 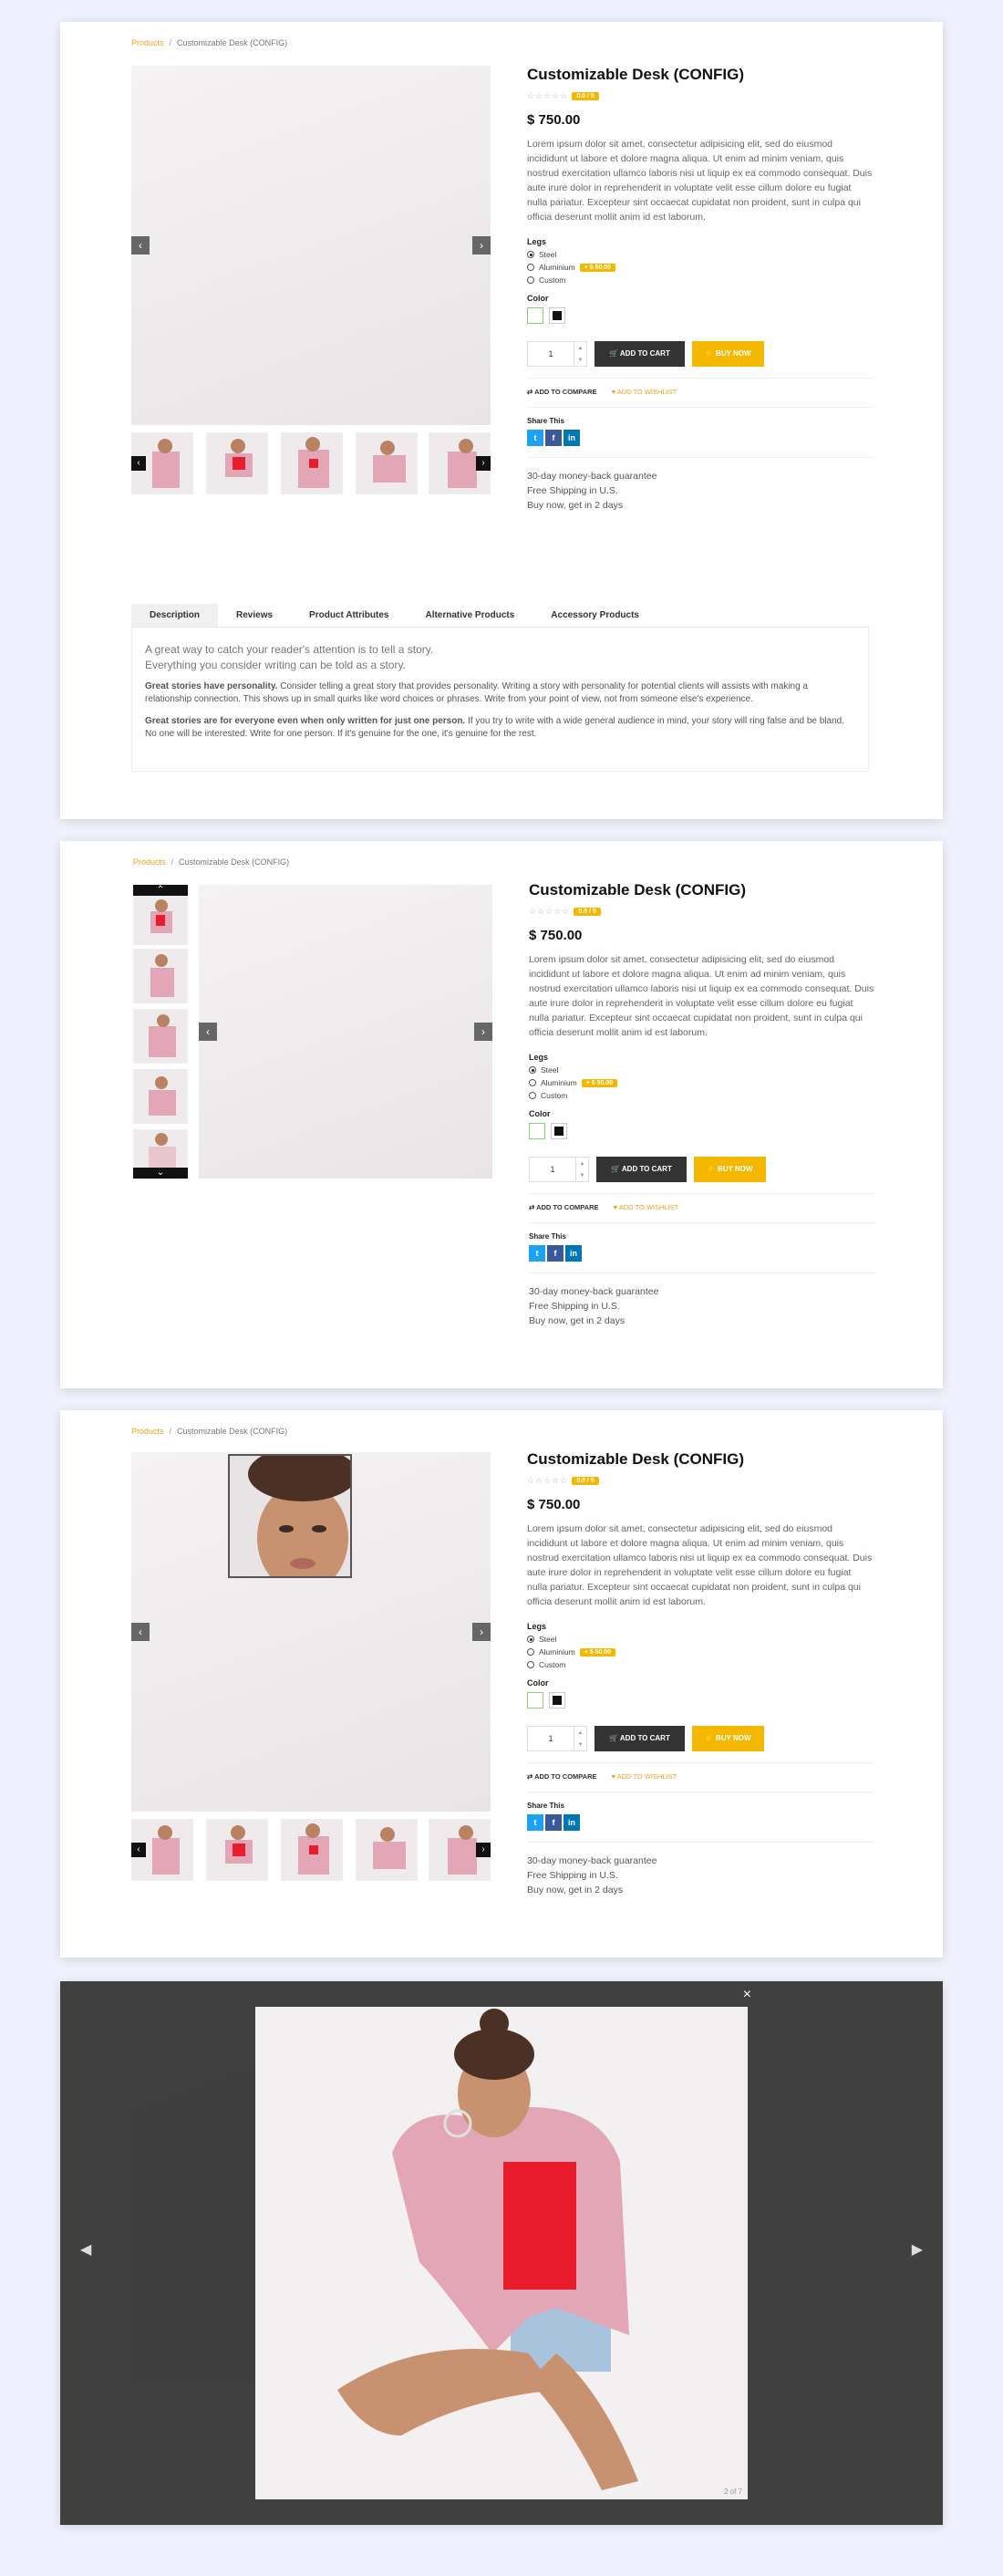 I want to click on lightbox-prev-arrow: ◀, so click(x=86, y=2249).